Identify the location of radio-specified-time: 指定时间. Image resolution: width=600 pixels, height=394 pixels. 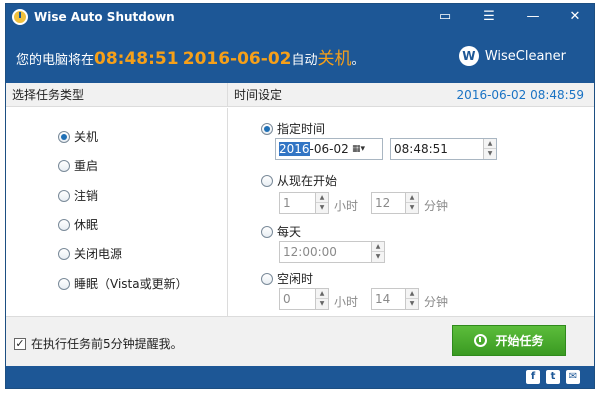
(293, 128).